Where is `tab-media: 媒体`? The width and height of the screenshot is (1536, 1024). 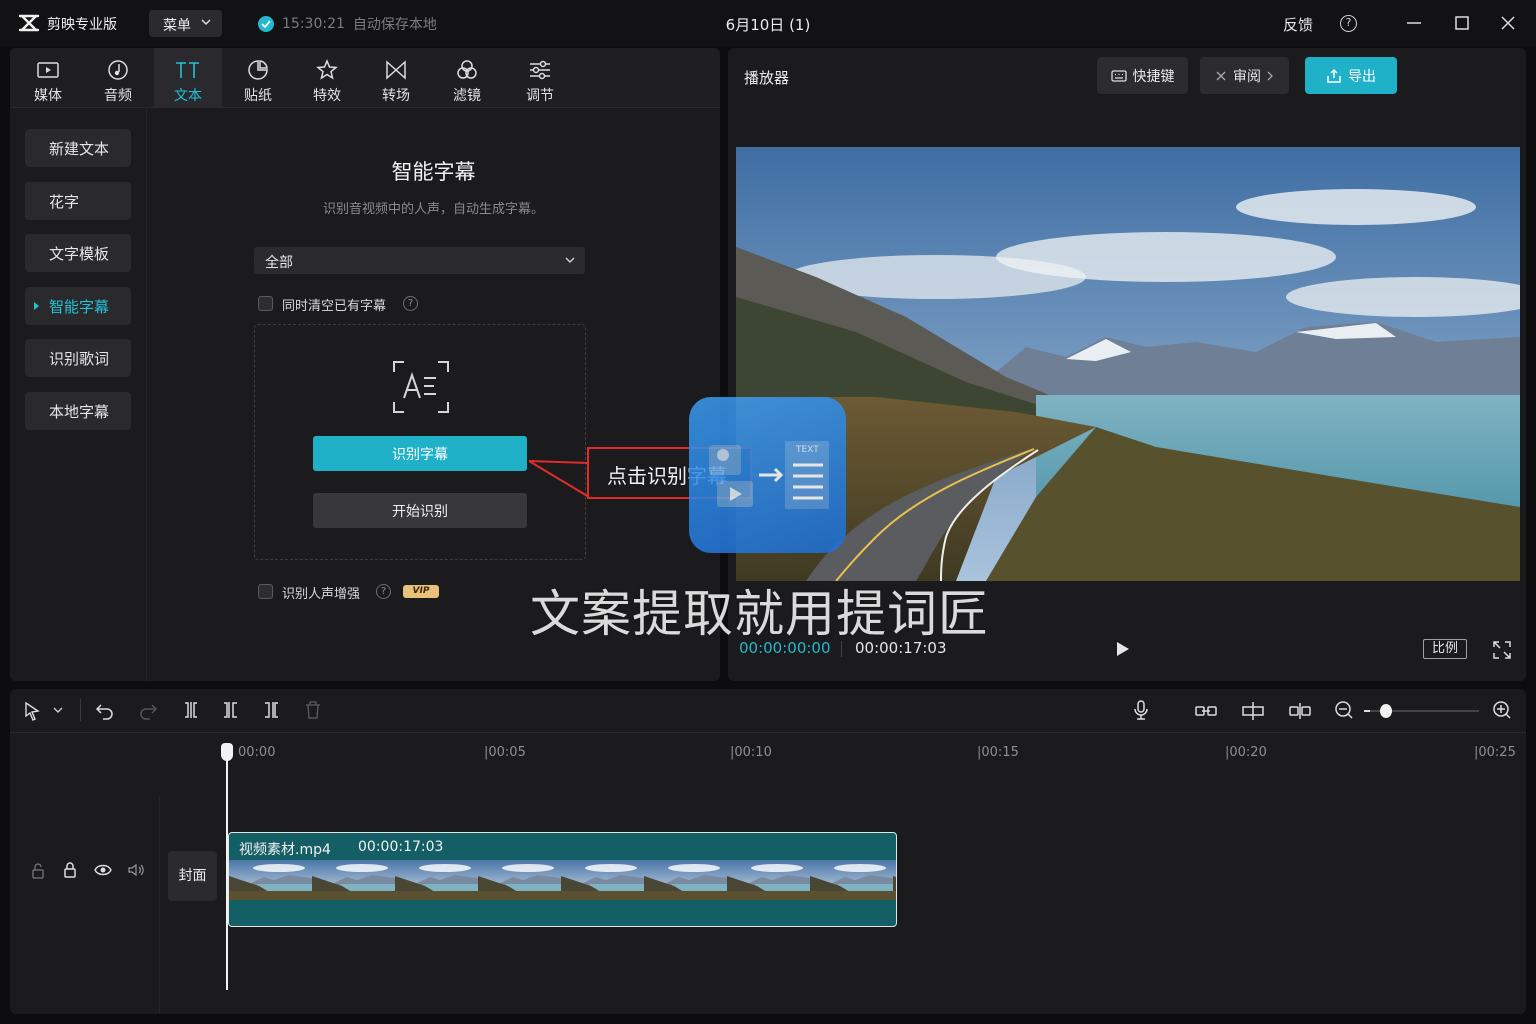 tab-media: 媒体 is located at coordinates (48, 78).